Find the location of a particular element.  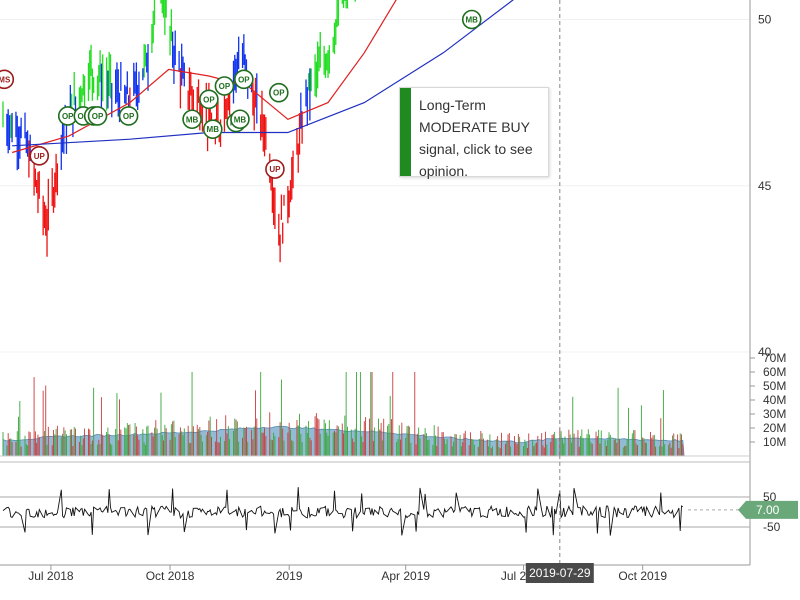

volume-tick-label: 40M is located at coordinates (774, 400).